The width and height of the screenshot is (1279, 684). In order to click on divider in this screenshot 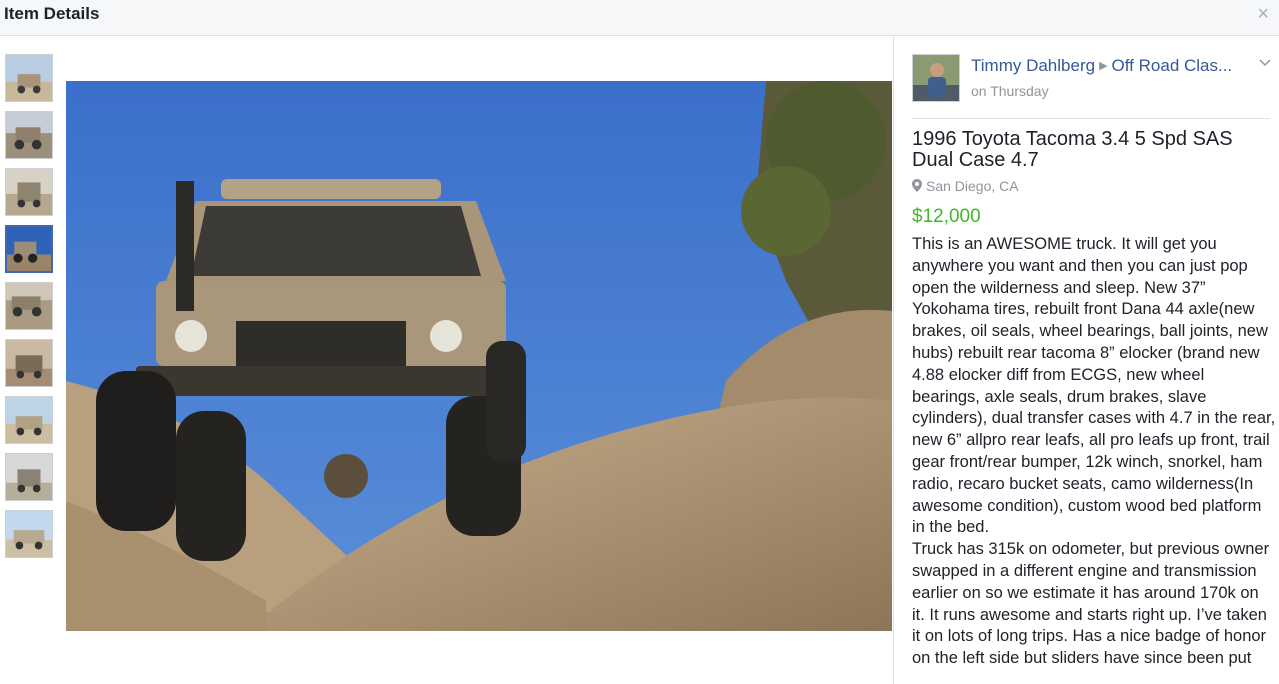, I will do `click(1091, 118)`.